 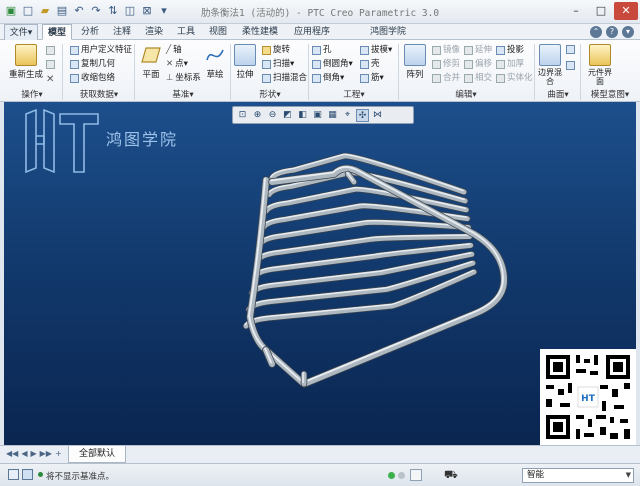 I want to click on user-defined-feature-button: 用户定义特征, so click(x=101, y=50).